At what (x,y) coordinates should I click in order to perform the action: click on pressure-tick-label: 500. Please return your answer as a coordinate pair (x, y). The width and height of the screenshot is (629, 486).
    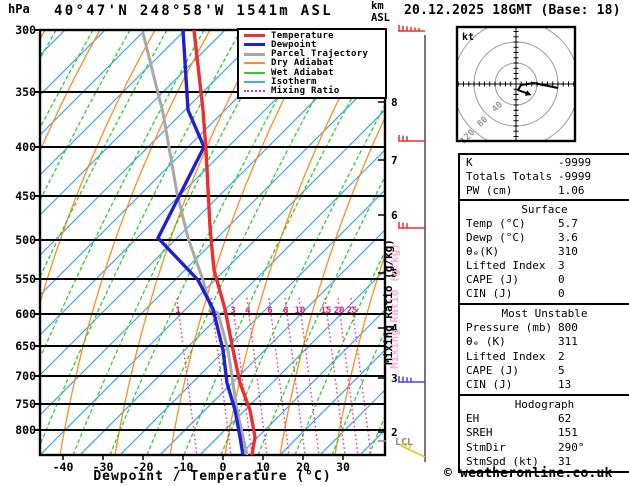
    Looking at the image, I should click on (25, 240).